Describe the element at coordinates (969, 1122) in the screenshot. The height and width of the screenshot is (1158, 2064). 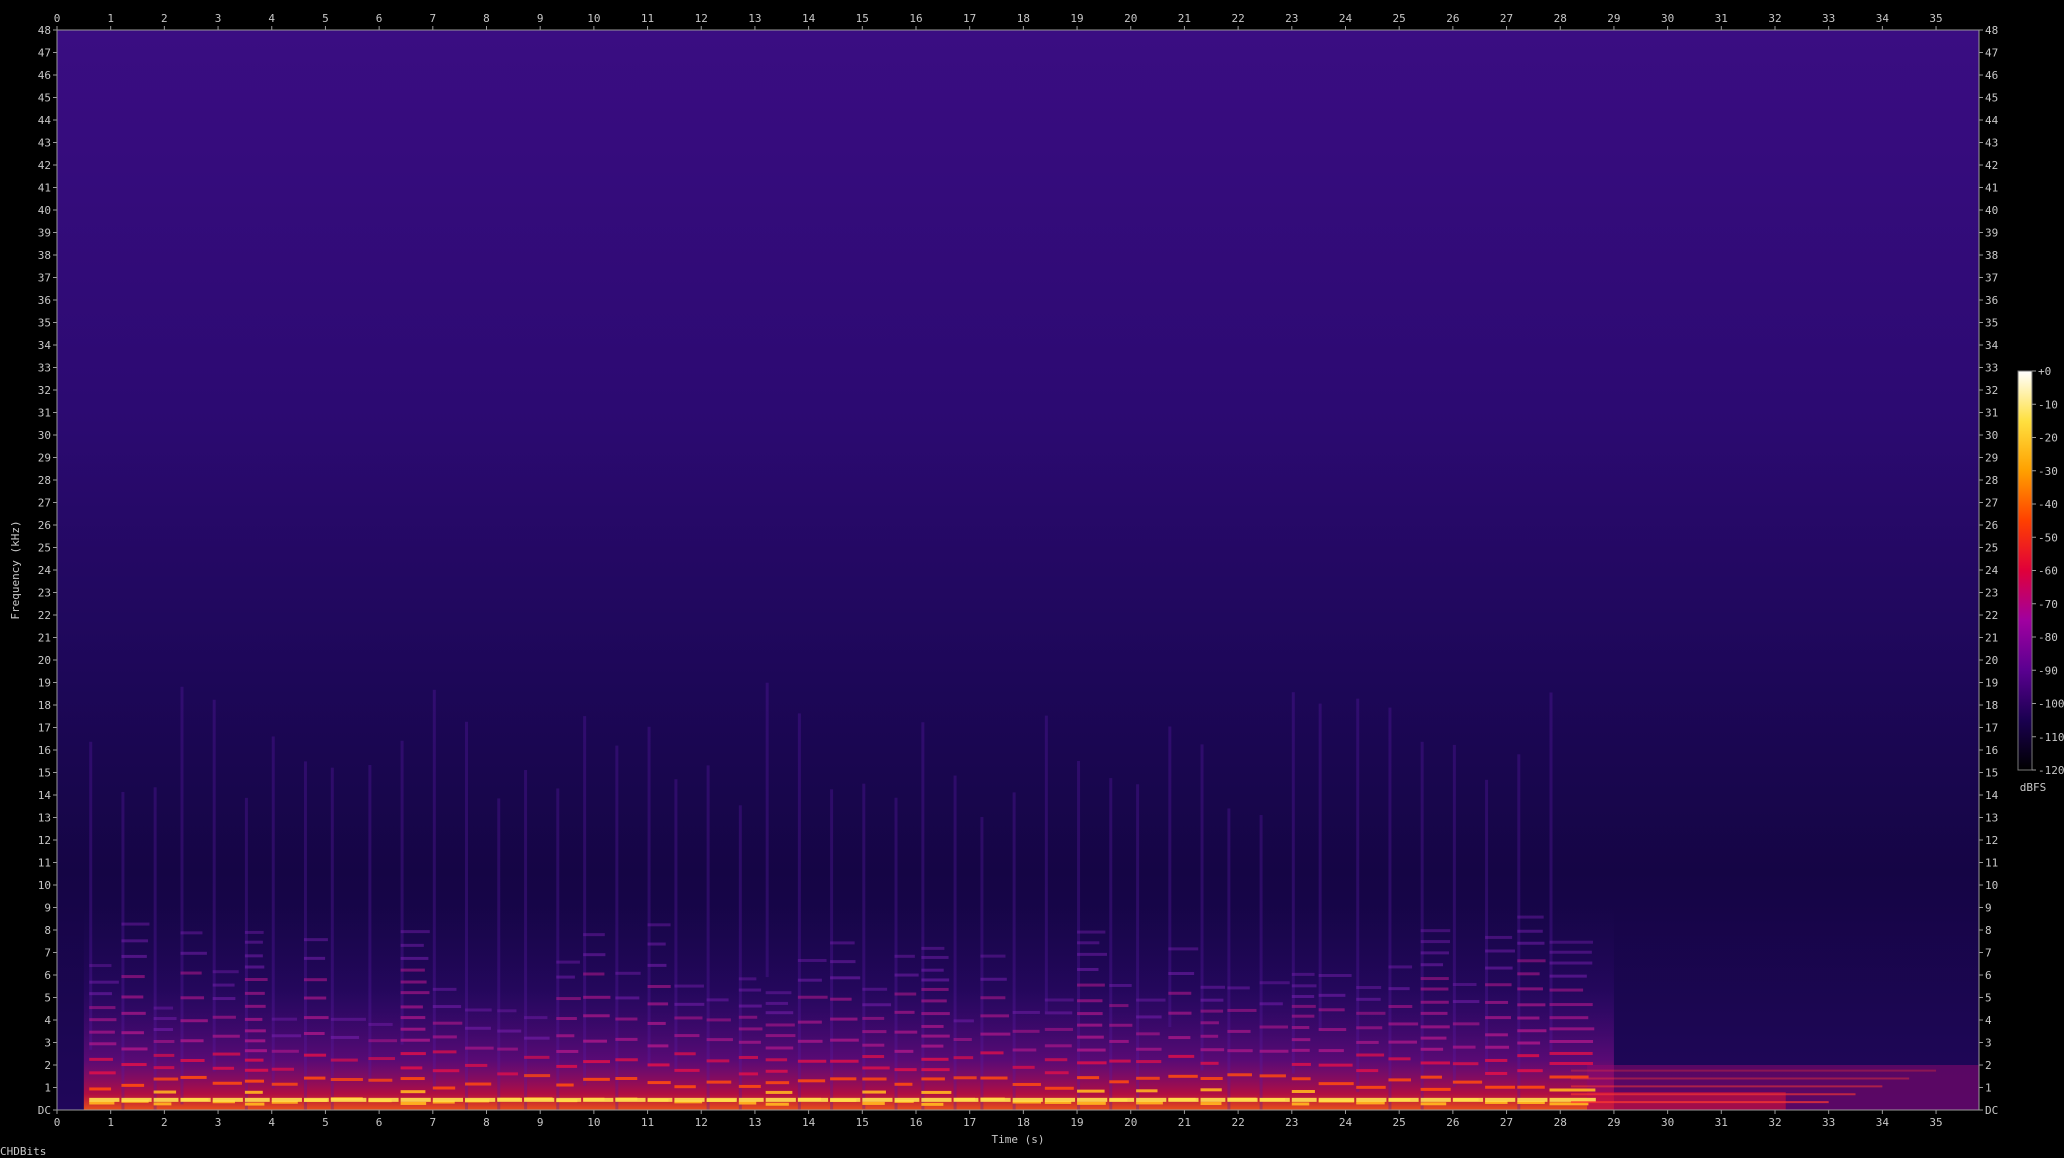
I see `x-tick-label: 17` at that location.